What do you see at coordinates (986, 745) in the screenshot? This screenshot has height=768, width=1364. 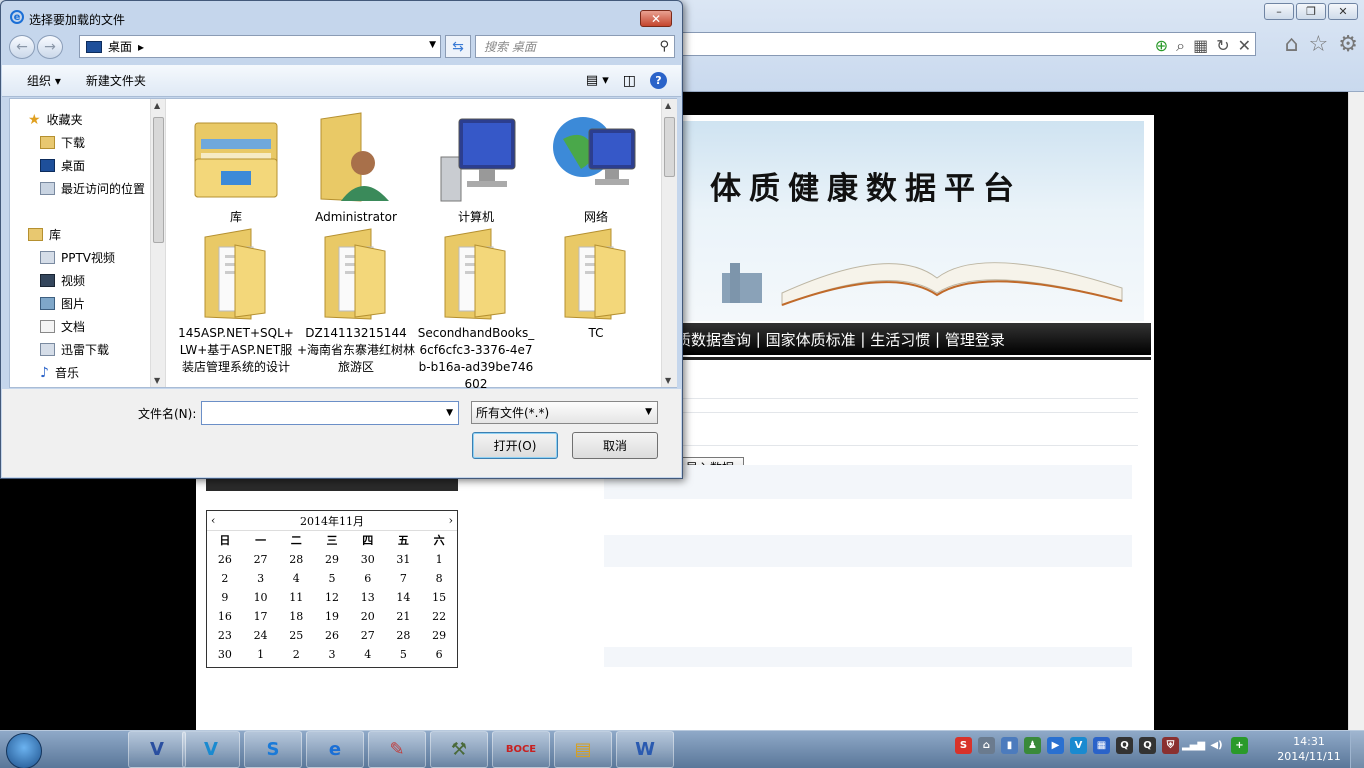 I see `network-tray-icon: ⌂` at bounding box center [986, 745].